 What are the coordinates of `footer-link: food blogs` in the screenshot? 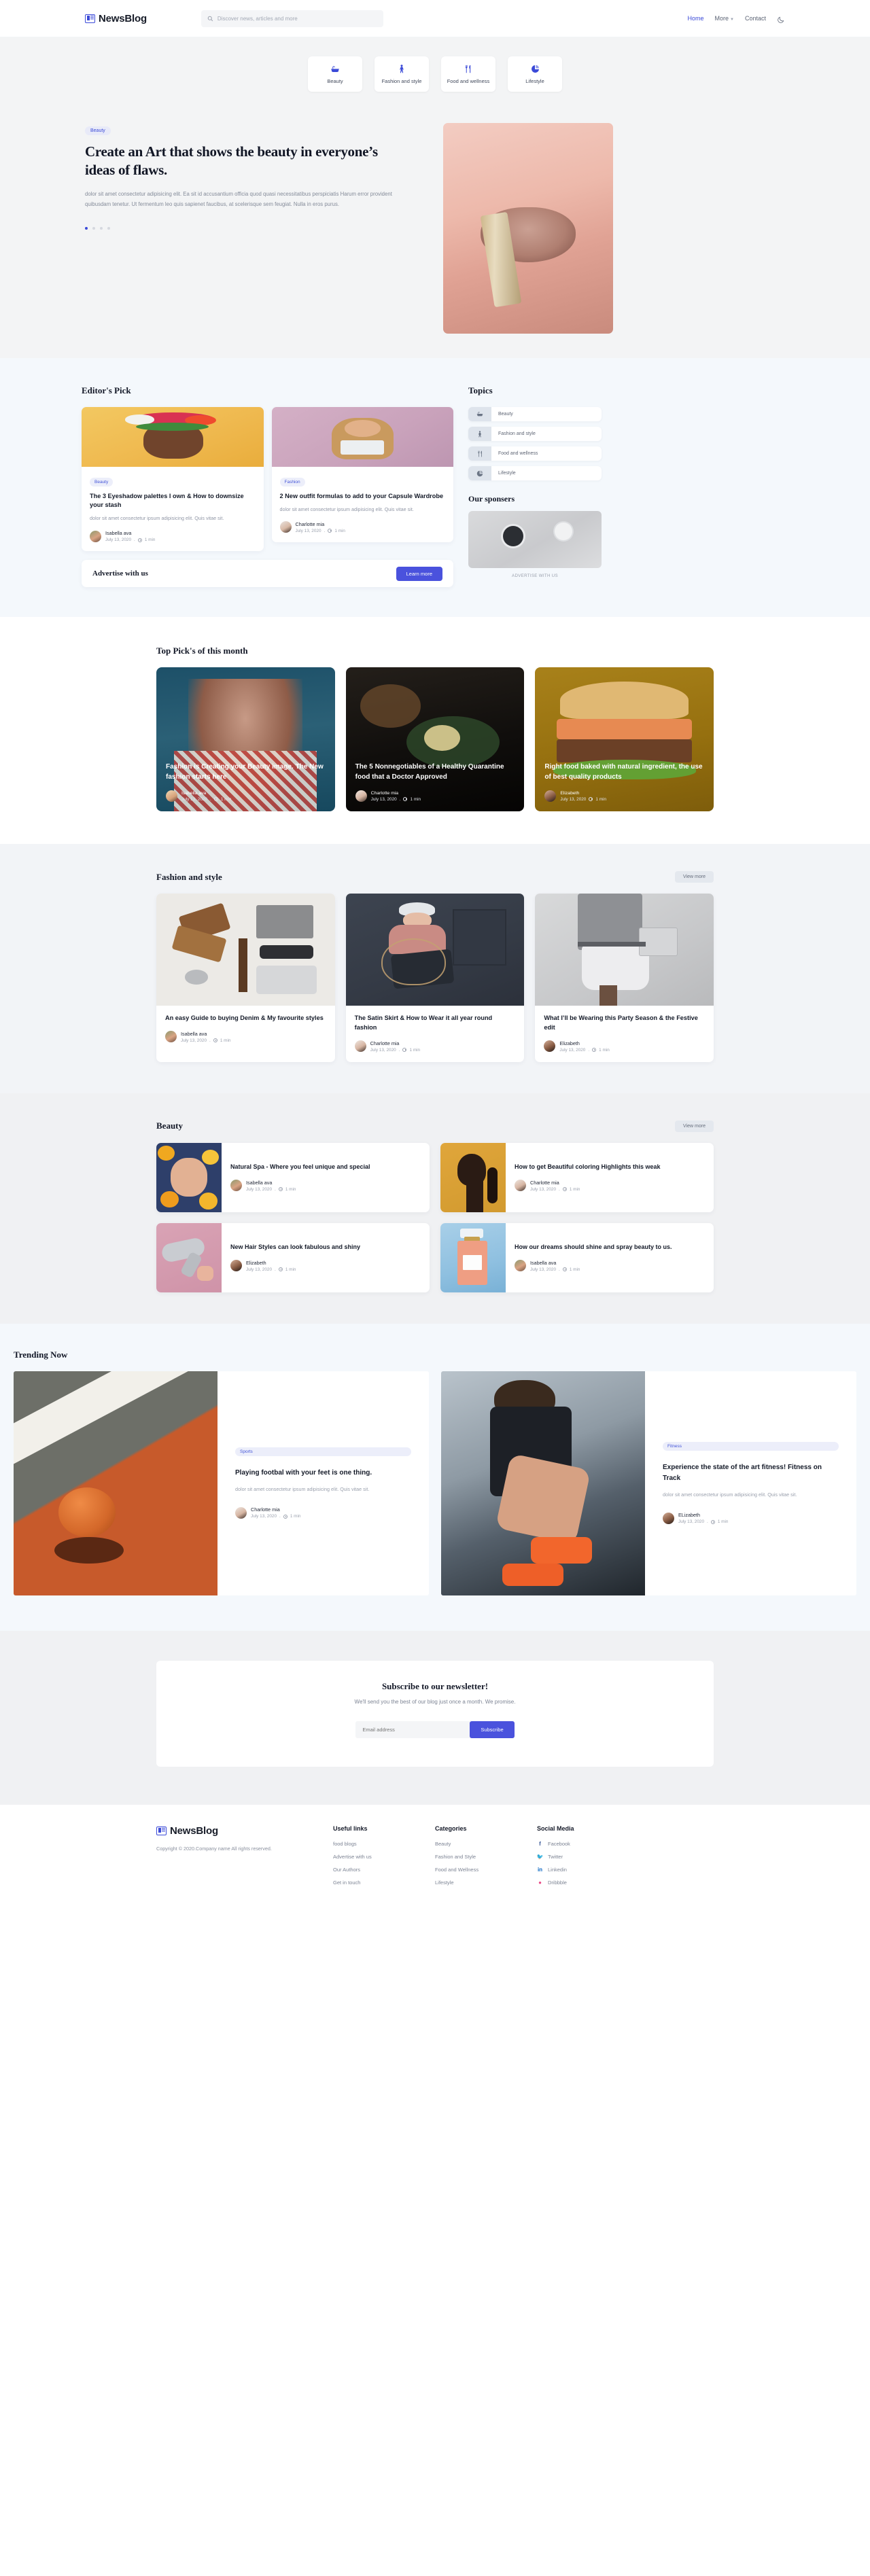 It's located at (384, 1844).